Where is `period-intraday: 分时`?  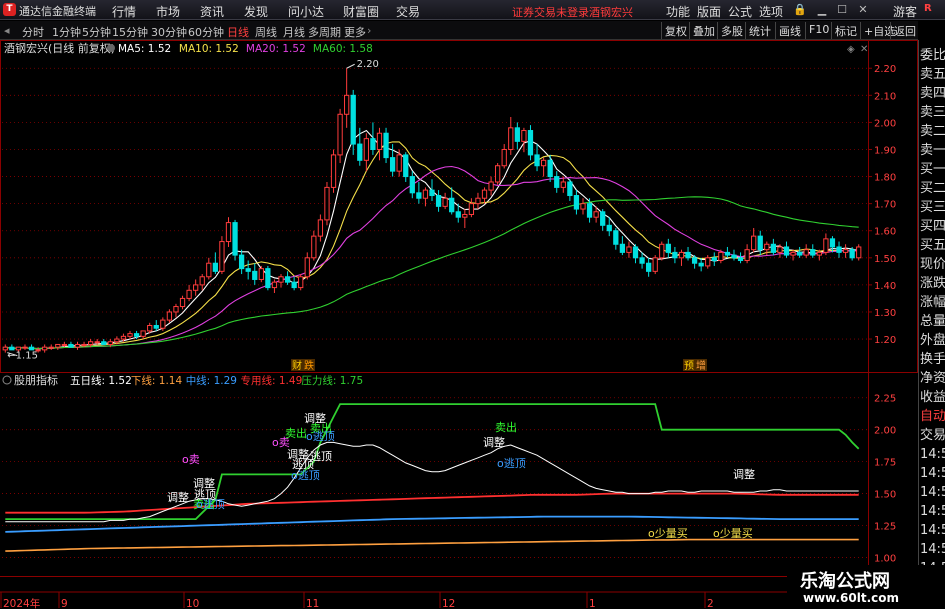 period-intraday: 分时 is located at coordinates (33, 32).